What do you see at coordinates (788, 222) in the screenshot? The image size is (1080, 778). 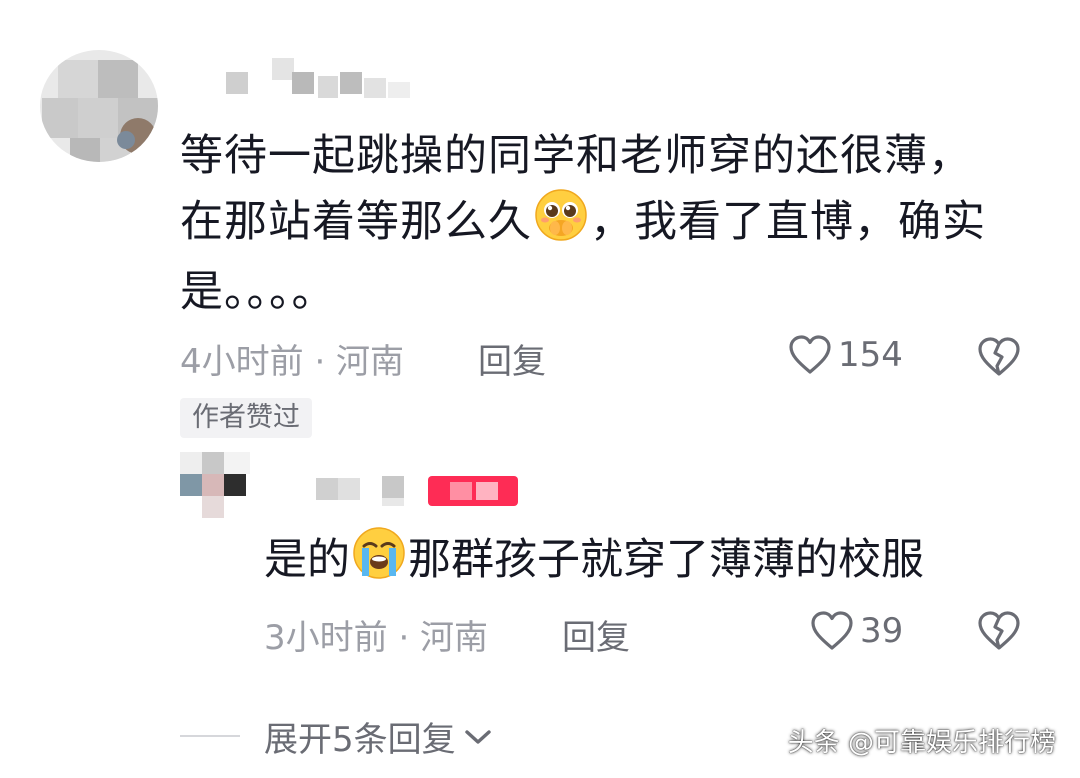 I see `comment-line-part: ，我看了直博，确实` at bounding box center [788, 222].